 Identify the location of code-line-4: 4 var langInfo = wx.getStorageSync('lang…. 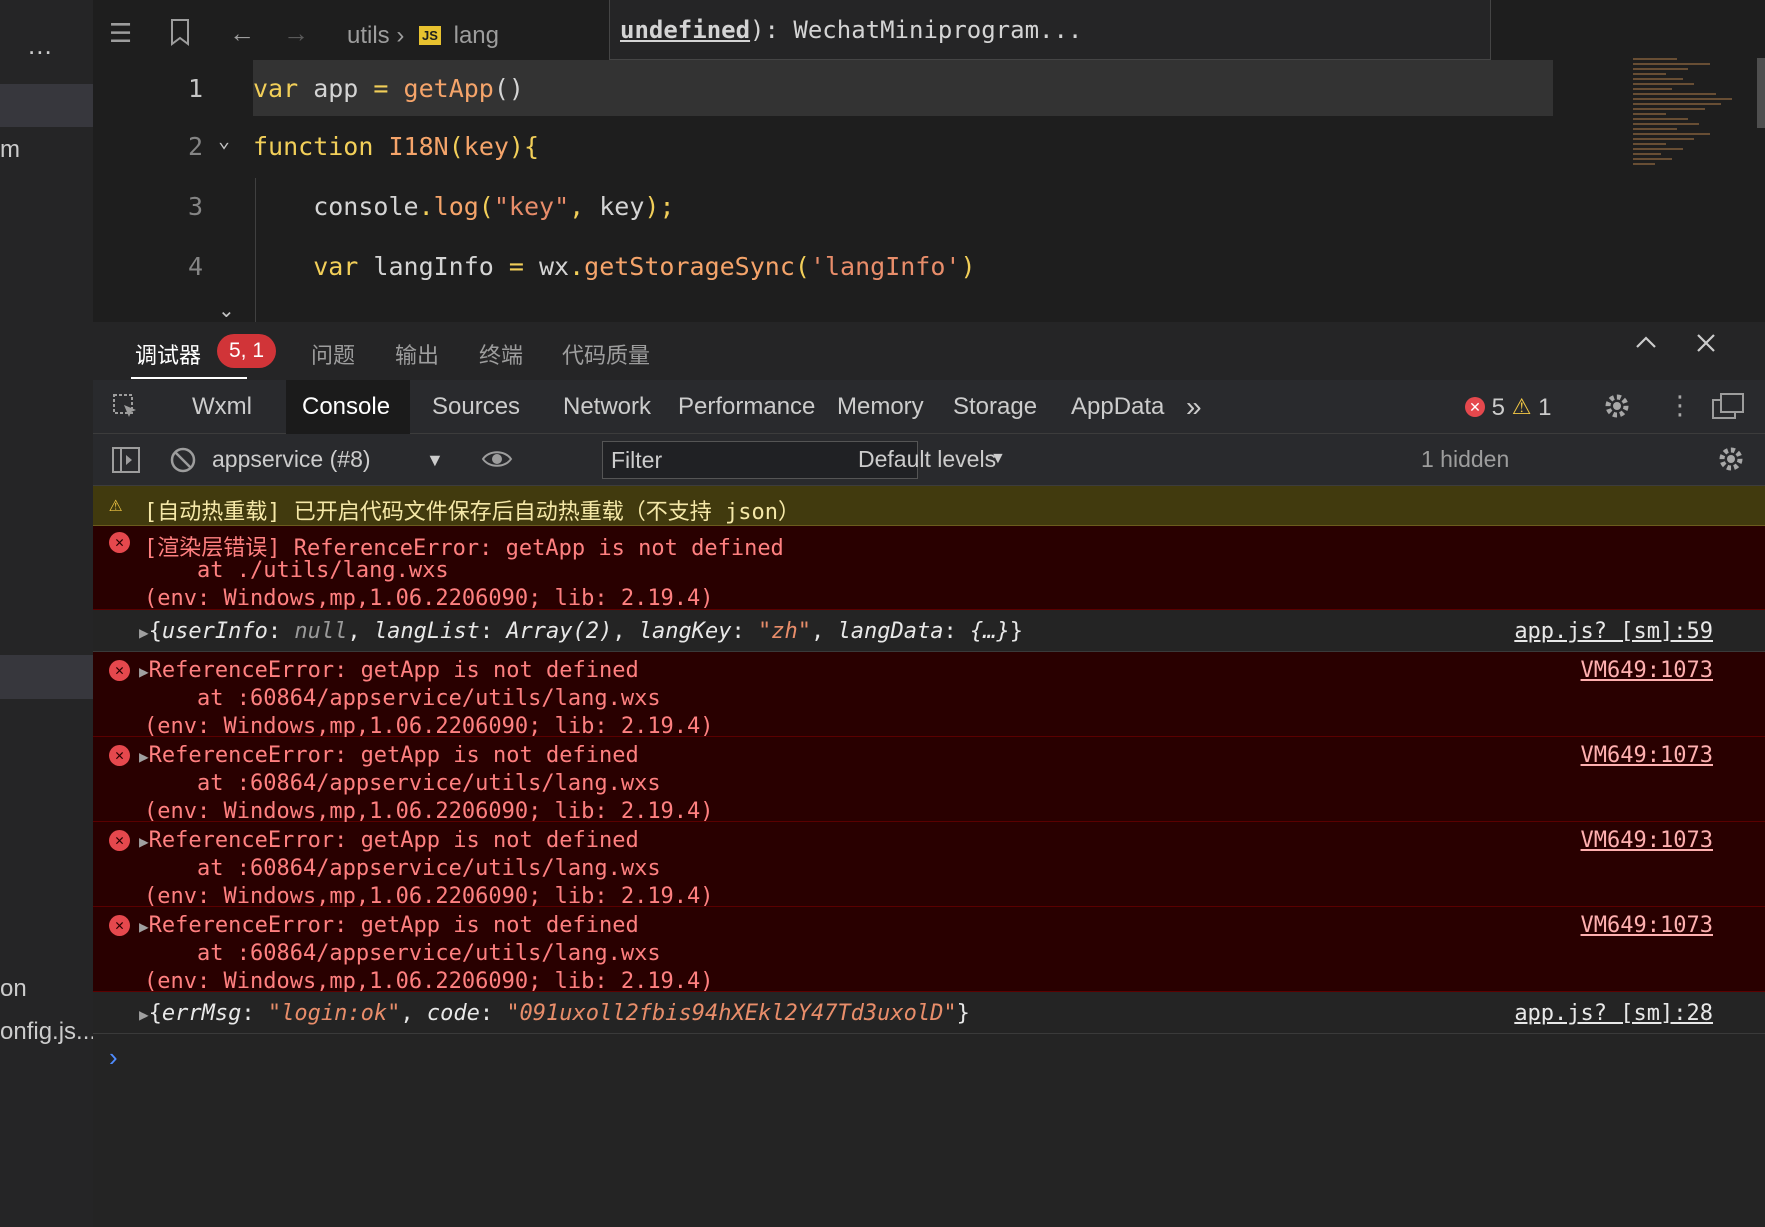
(823, 268).